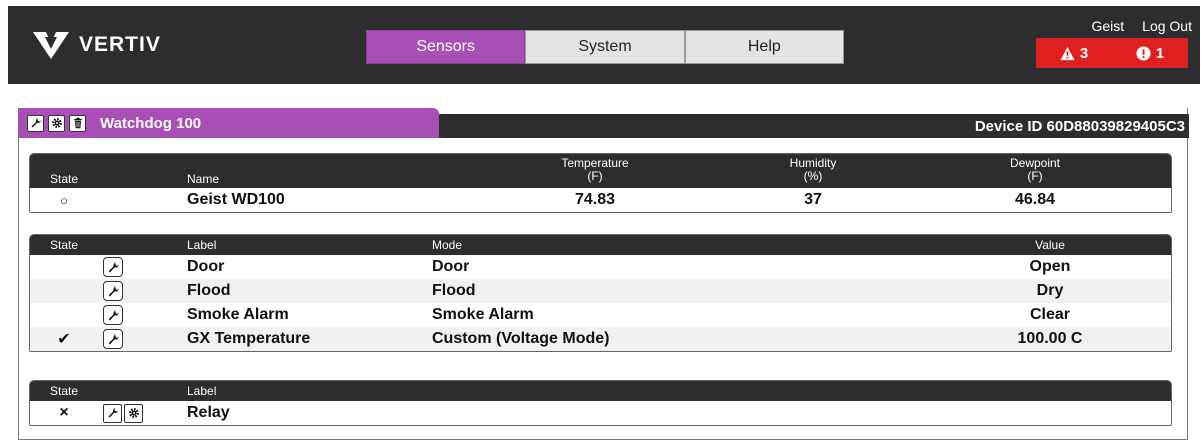 This screenshot has height=443, width=1201. I want to click on logout-link: Log Out, so click(1167, 26).